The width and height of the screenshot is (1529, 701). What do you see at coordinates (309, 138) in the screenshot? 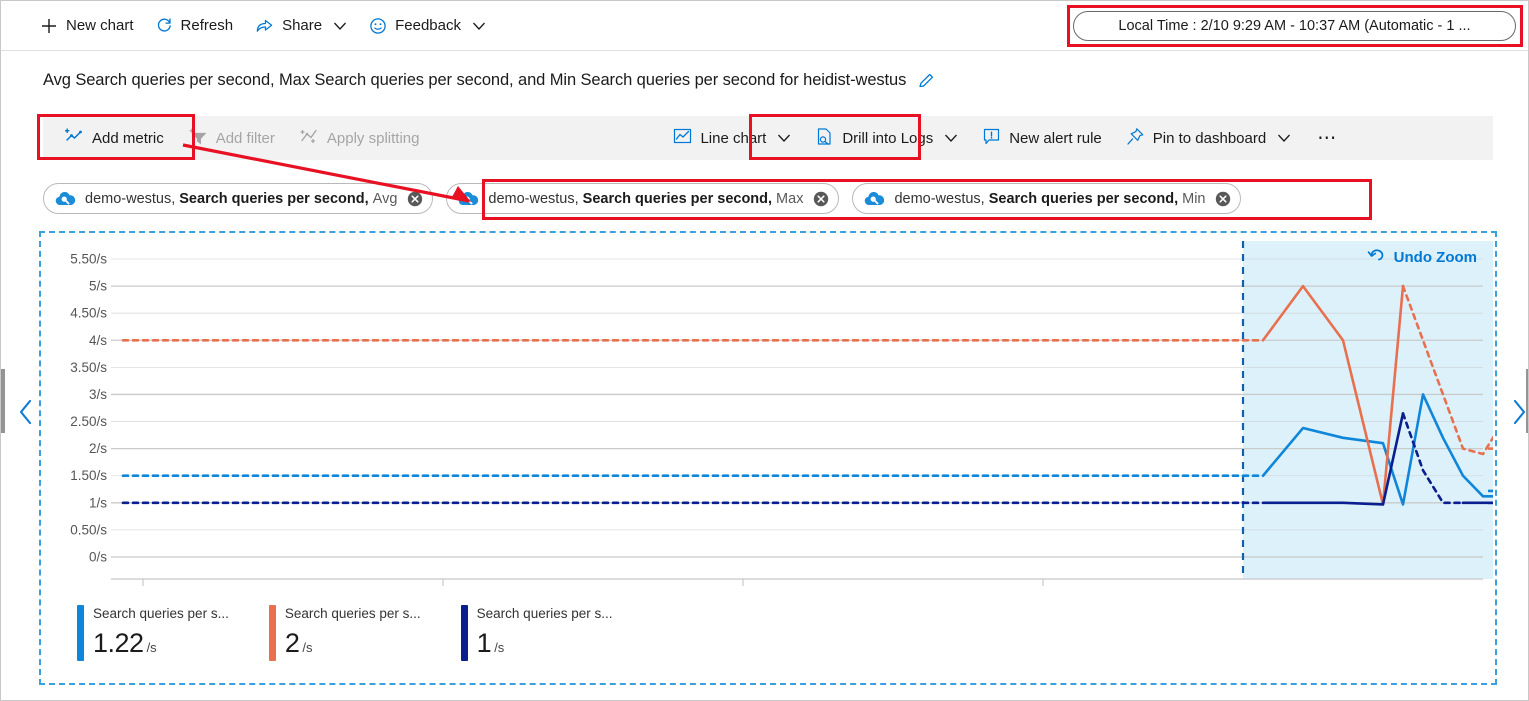
I see `apply-splitting-icon` at bounding box center [309, 138].